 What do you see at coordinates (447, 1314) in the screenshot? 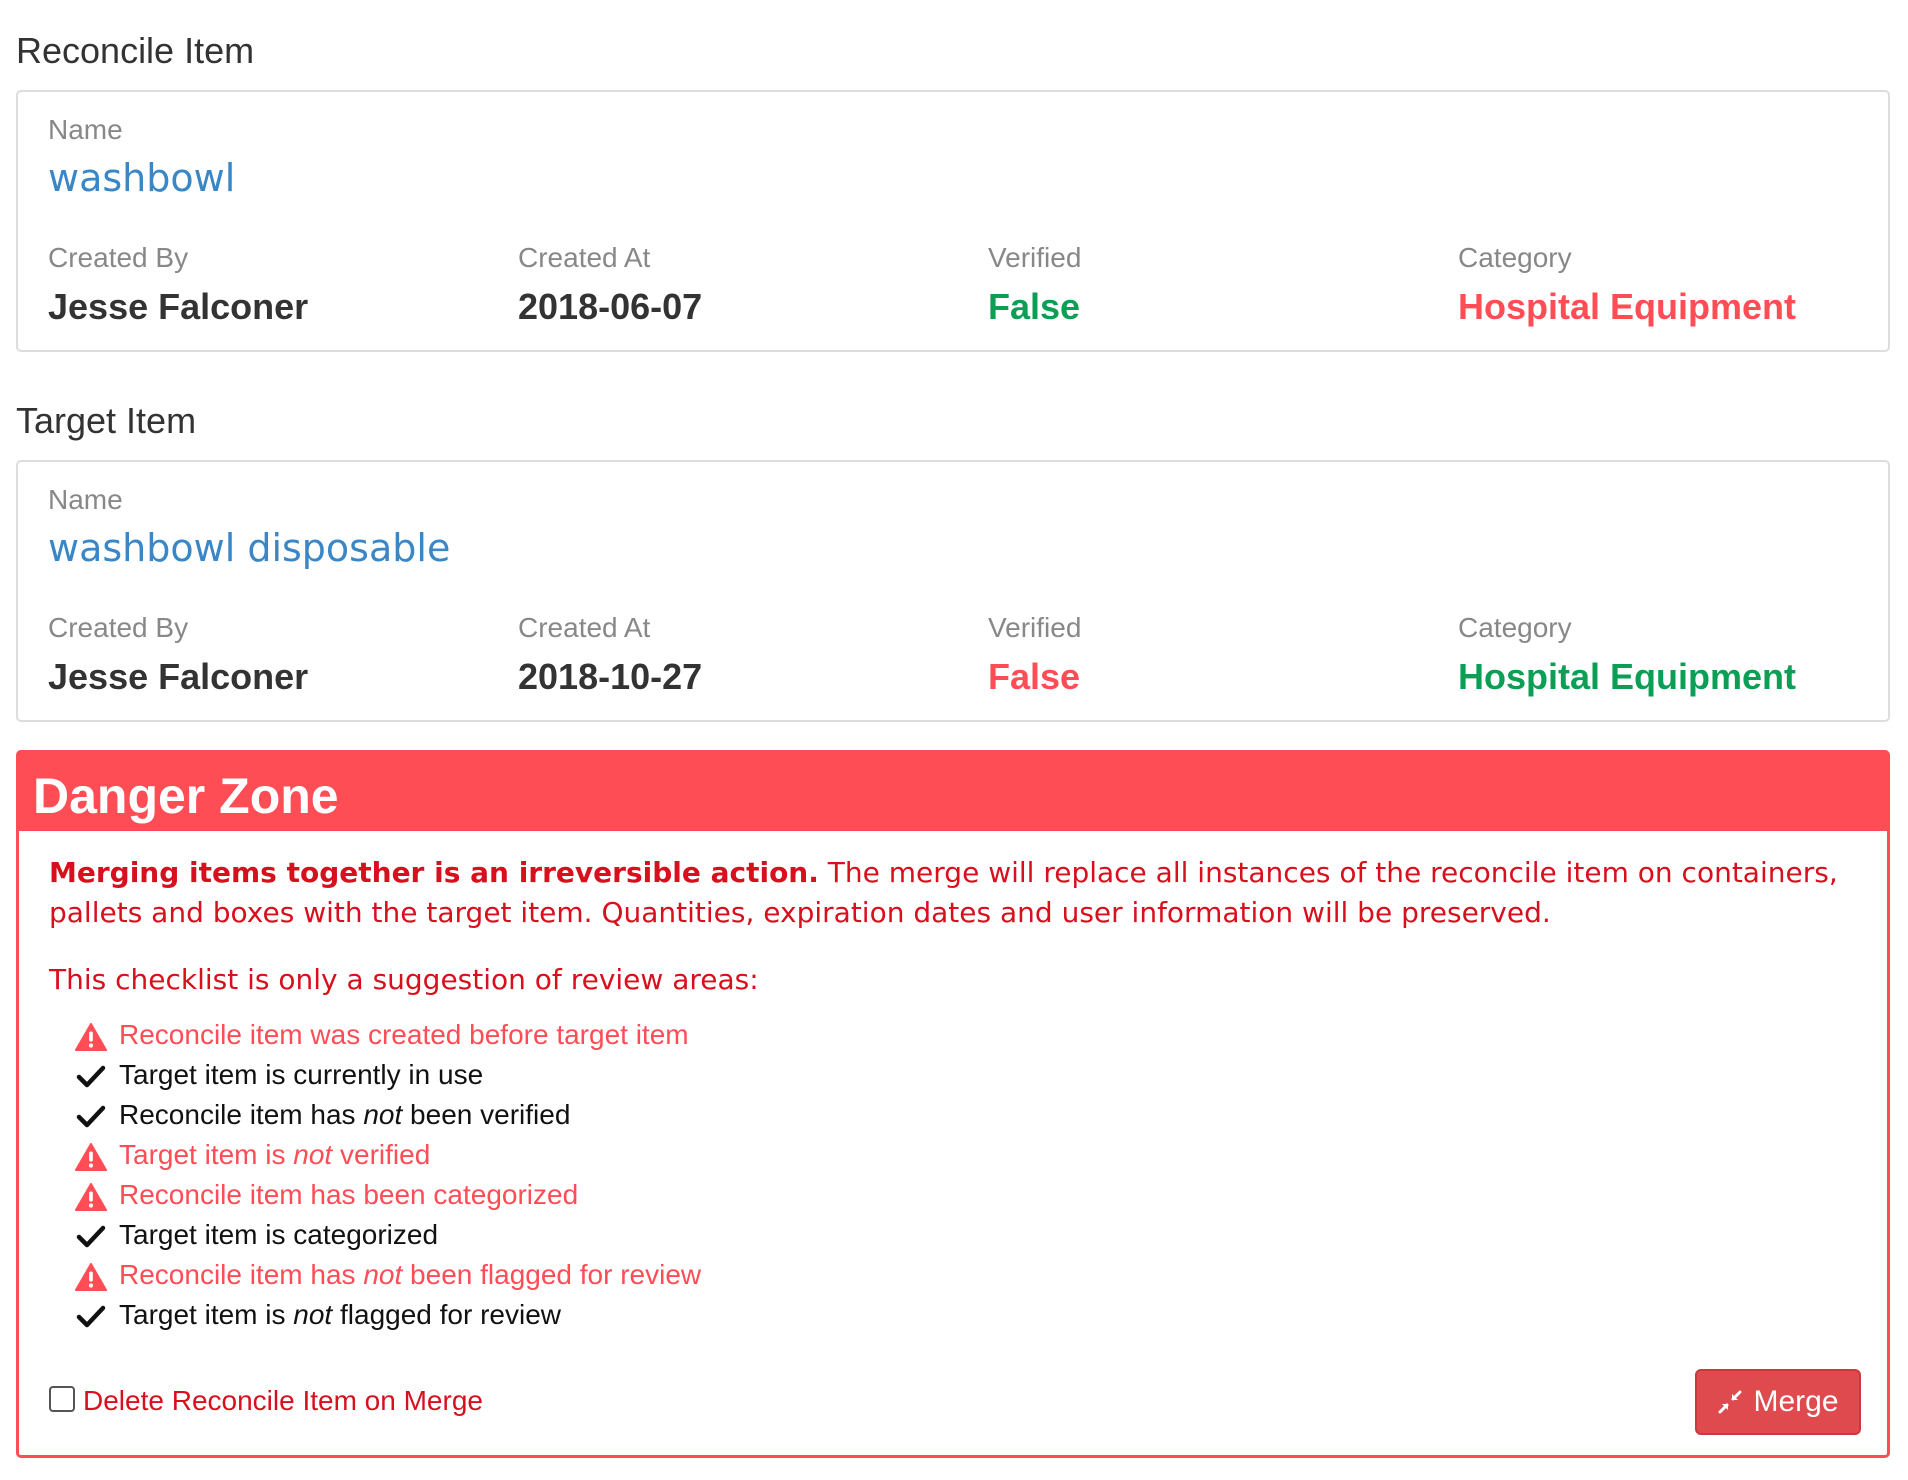
I see `checklist-text-end: flagged for review` at bounding box center [447, 1314].